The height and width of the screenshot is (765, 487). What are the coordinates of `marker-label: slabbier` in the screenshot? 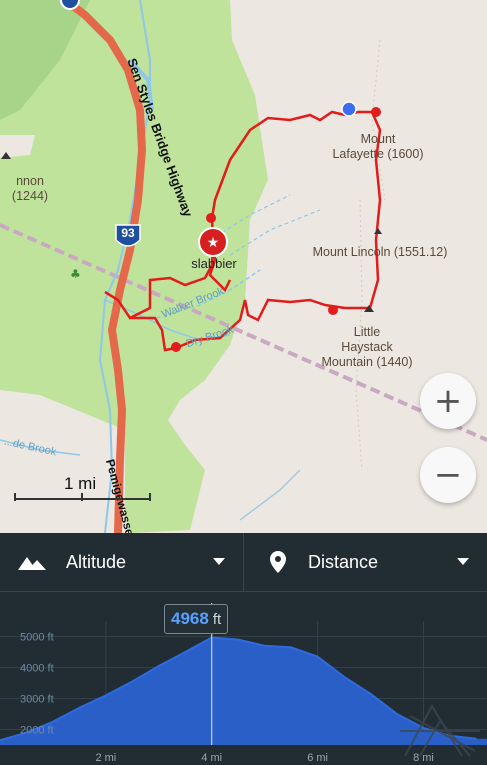 It's located at (214, 263).